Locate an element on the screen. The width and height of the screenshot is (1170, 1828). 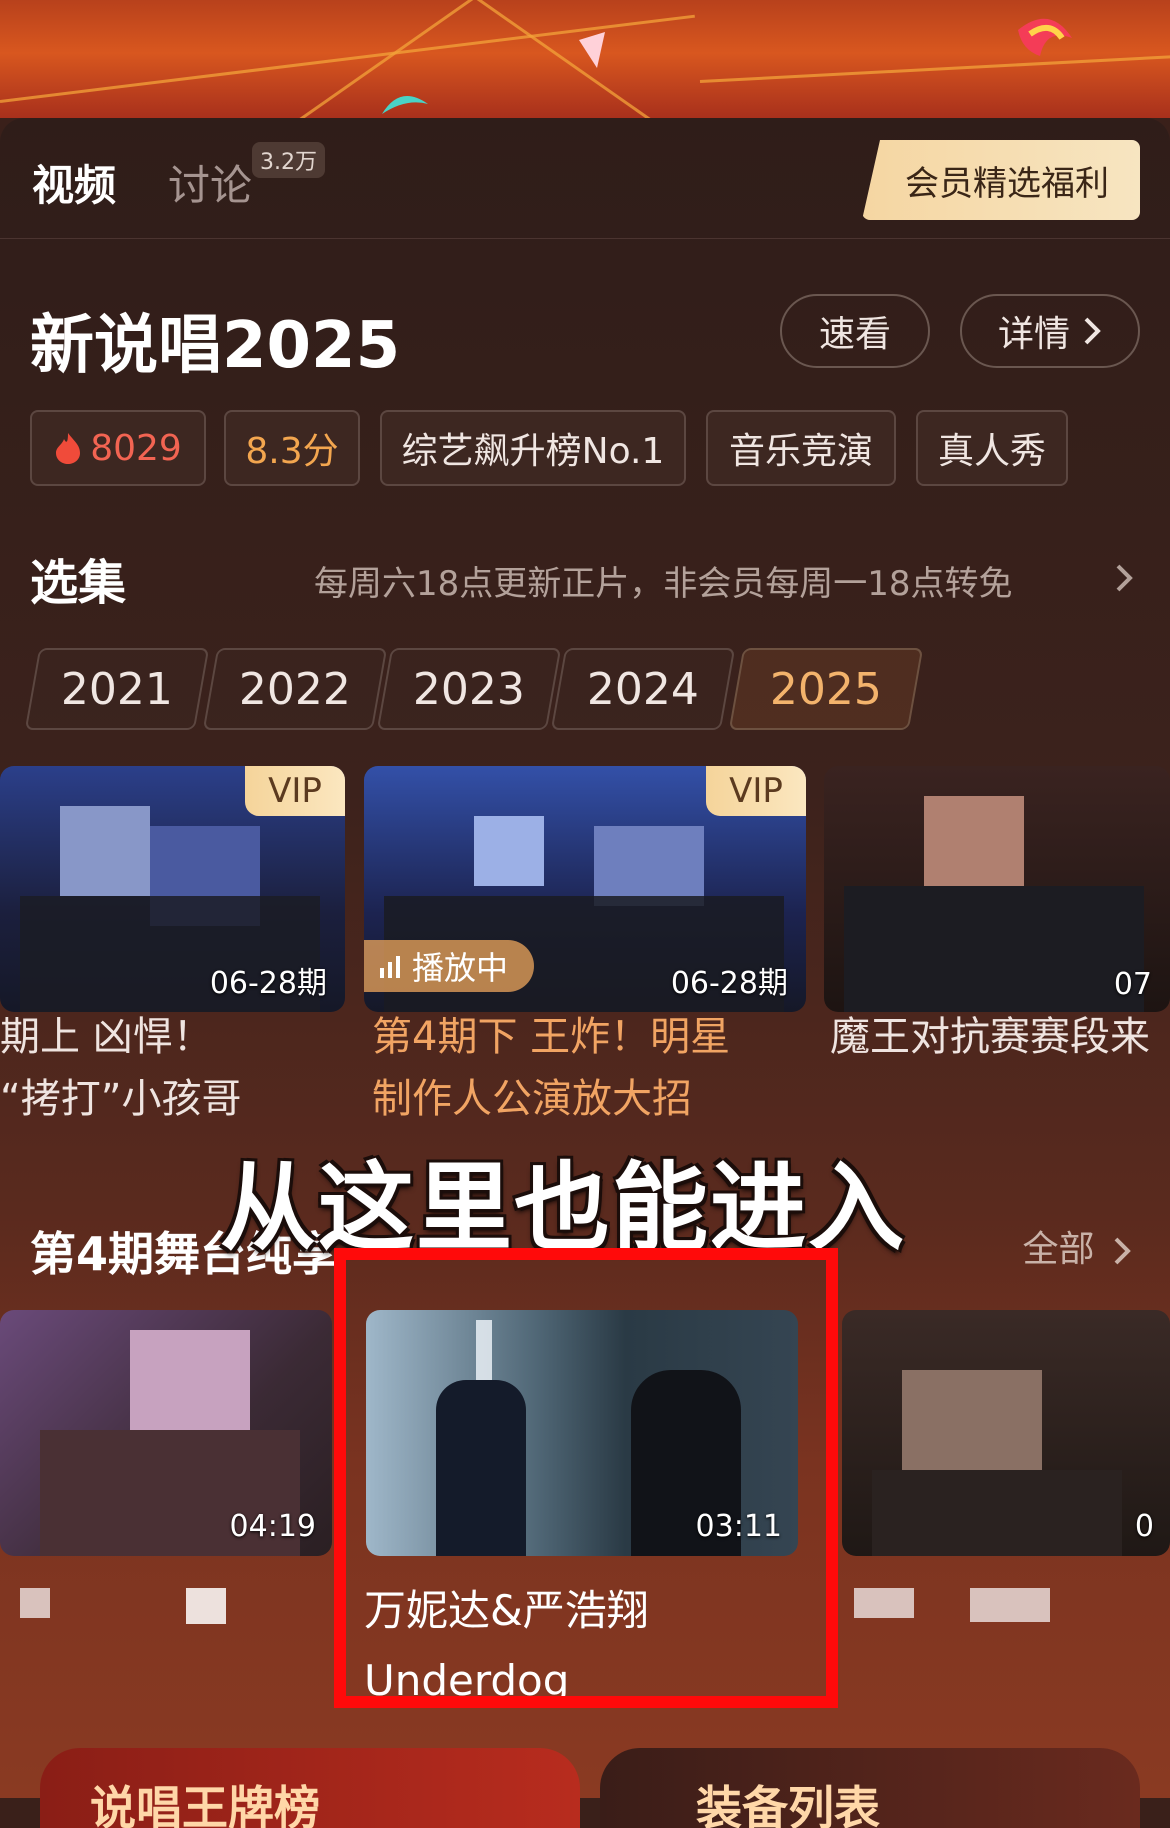
rank-tag: 综艺飙升榜No.1 is located at coordinates (533, 448).